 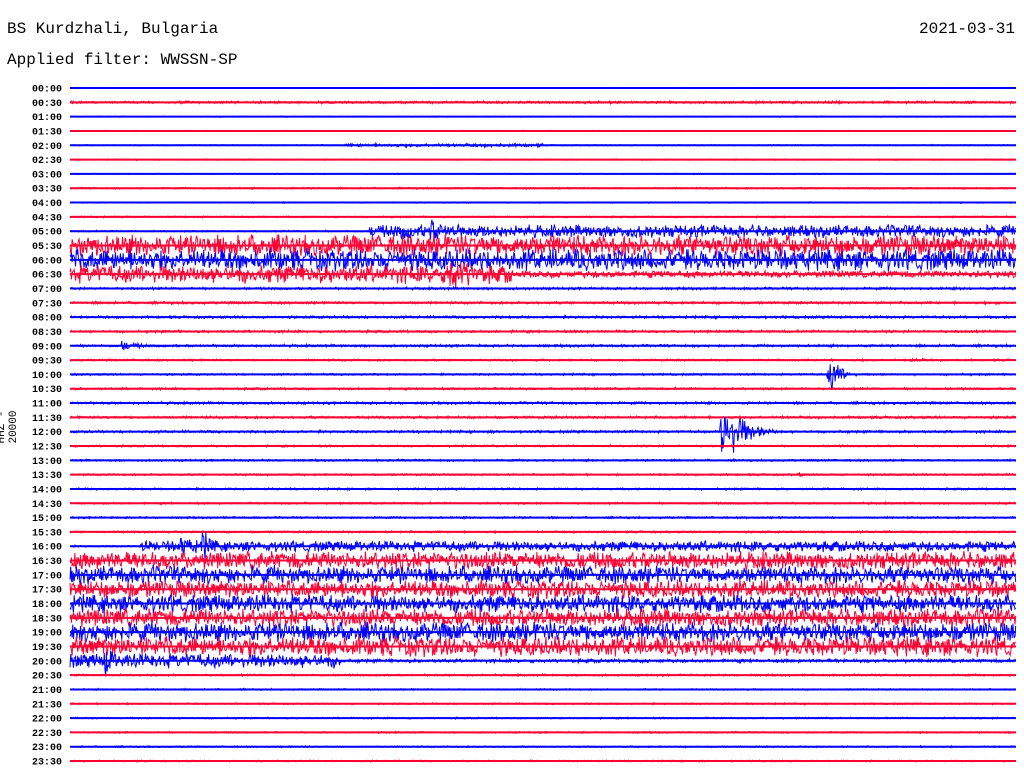 What do you see at coordinates (47, 190) in the screenshot?
I see `row-time-label: 03:30` at bounding box center [47, 190].